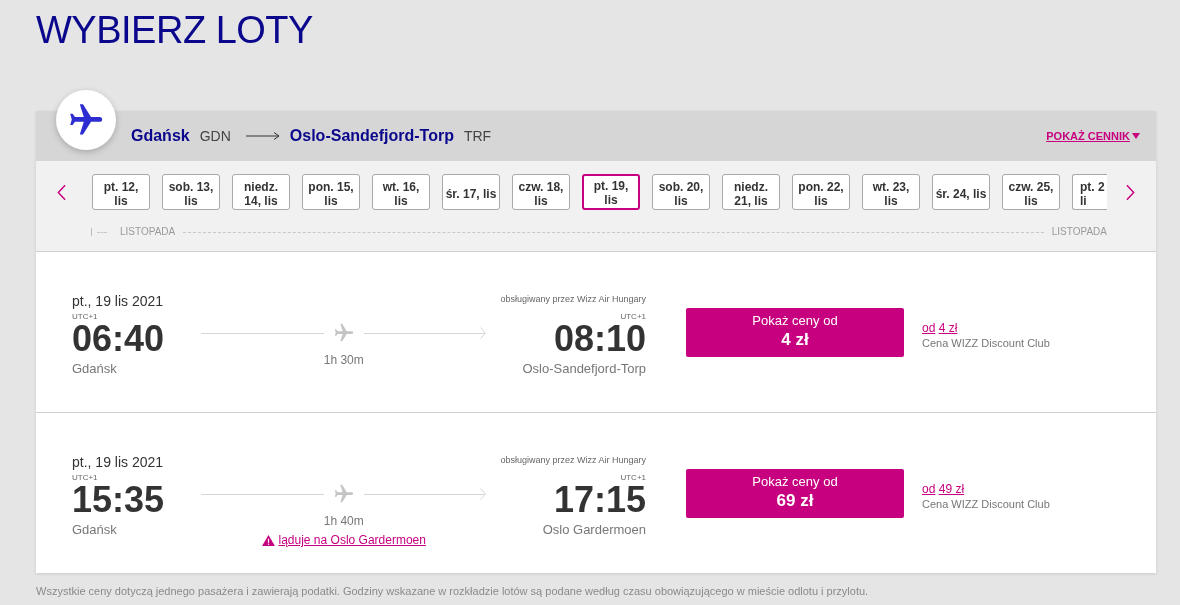  Describe the element at coordinates (943, 489) in the screenshot. I see `club-price-link: od 49 zł` at that location.